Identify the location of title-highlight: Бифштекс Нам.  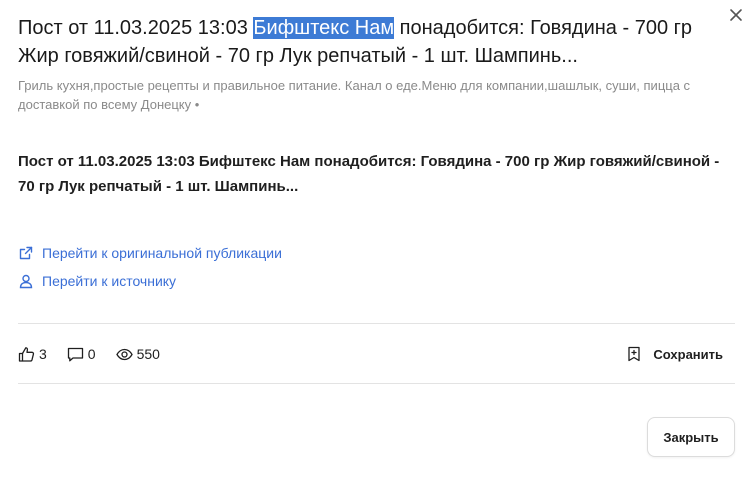
(324, 28).